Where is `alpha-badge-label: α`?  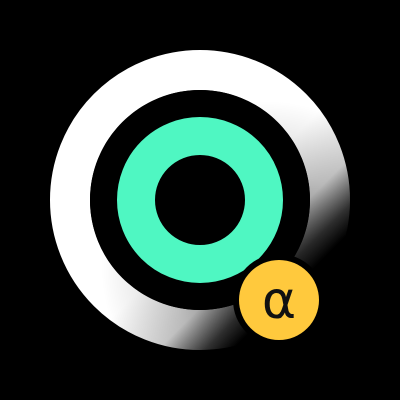 alpha-badge-label: α is located at coordinates (279, 301).